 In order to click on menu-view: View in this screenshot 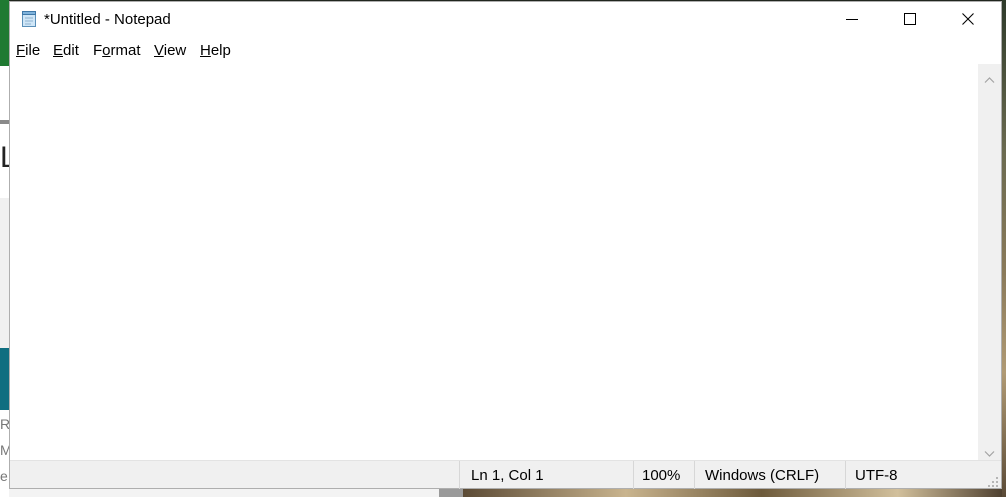, I will do `click(170, 51)`.